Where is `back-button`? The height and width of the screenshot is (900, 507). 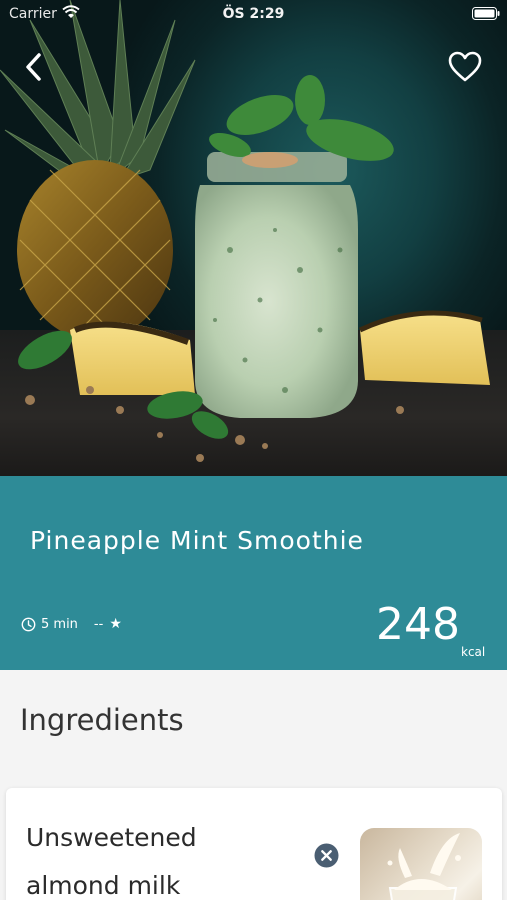
back-button is located at coordinates (35, 67).